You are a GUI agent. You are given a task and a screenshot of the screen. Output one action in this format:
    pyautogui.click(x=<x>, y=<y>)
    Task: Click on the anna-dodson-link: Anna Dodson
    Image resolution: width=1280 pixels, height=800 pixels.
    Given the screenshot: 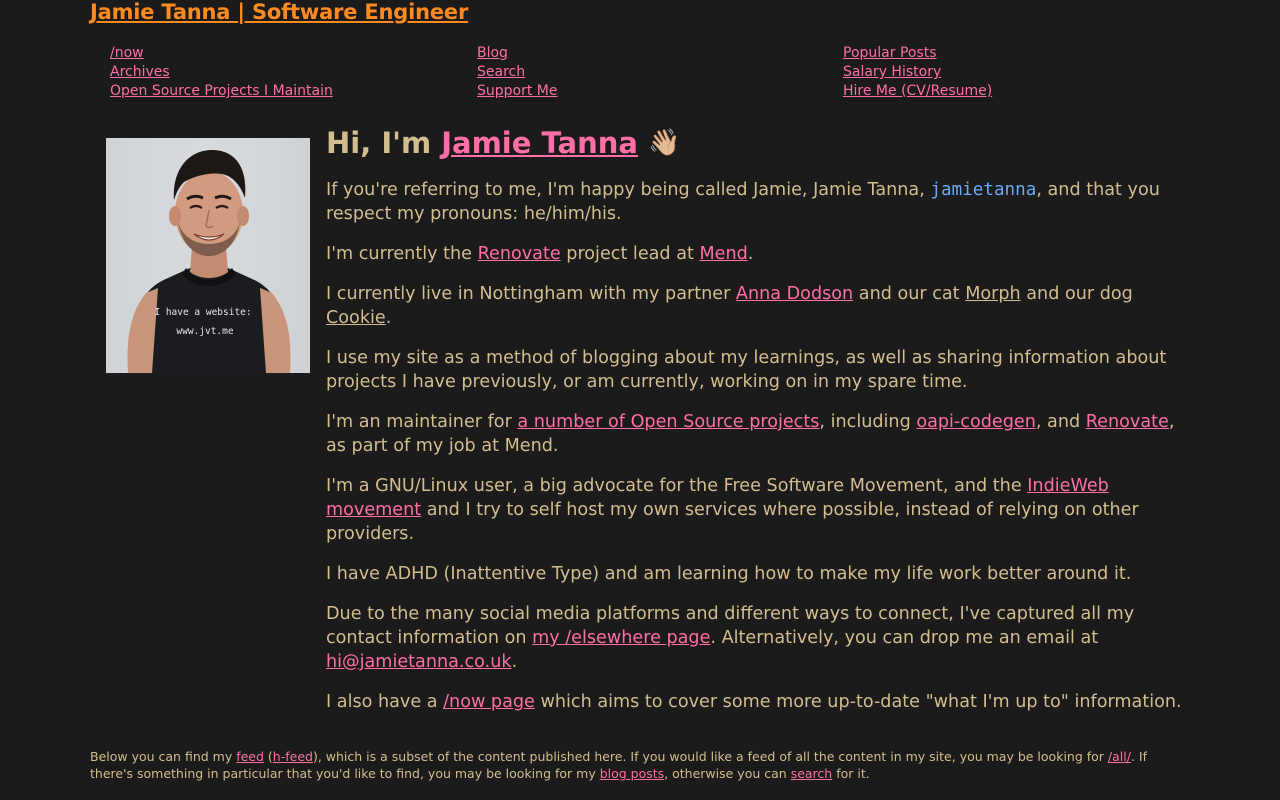 What is the action you would take?
    pyautogui.click(x=794, y=294)
    